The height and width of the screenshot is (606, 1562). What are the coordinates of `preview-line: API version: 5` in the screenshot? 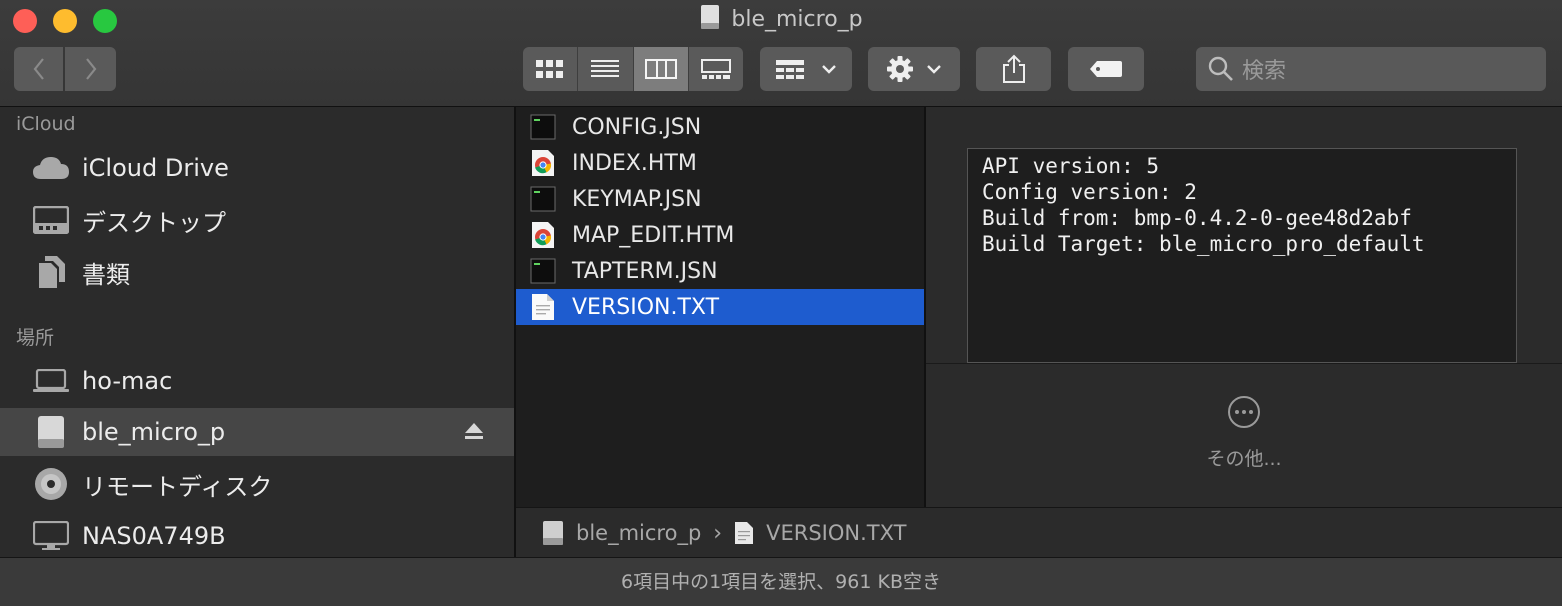 It's located at (1071, 166).